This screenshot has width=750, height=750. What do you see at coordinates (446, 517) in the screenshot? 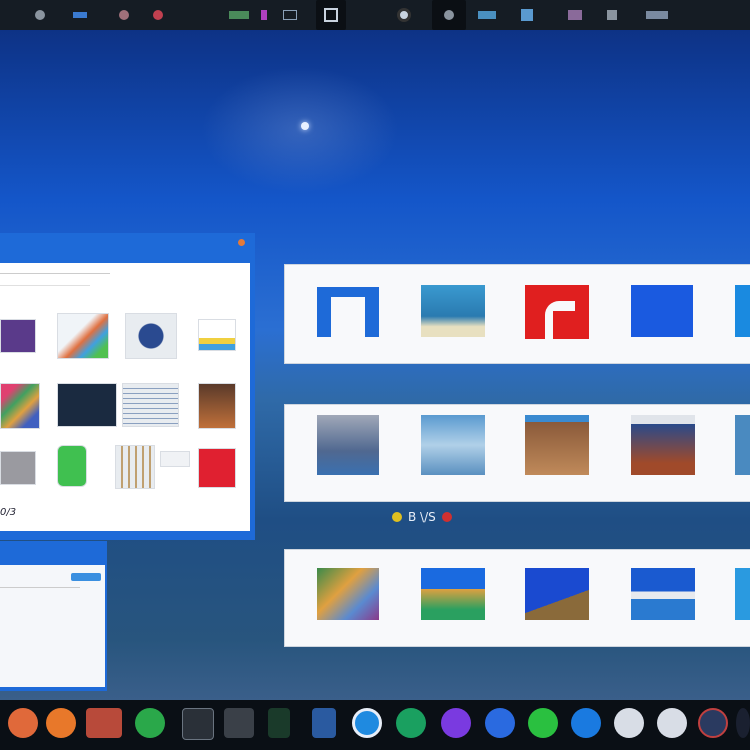
I see `red-dot-icon` at bounding box center [446, 517].